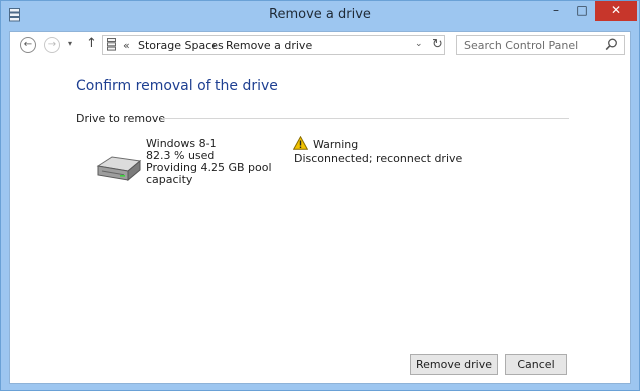  Describe the element at coordinates (91, 43) in the screenshot. I see `up-button: ↑` at that location.